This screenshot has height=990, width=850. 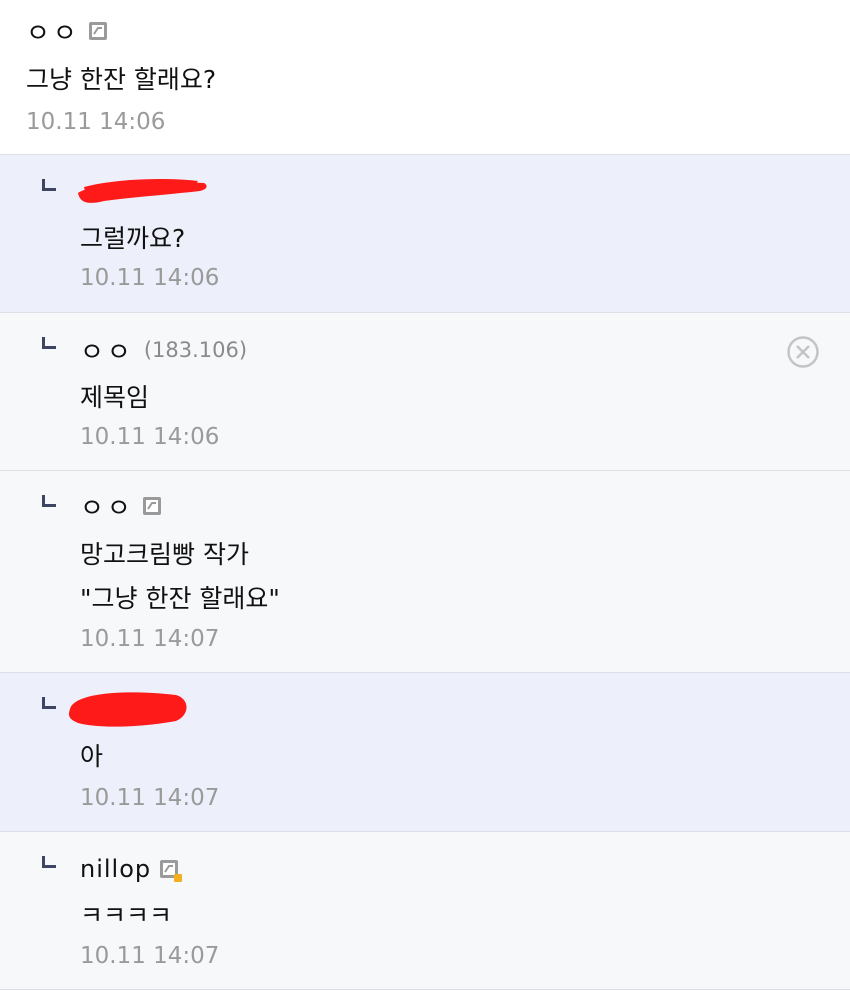 What do you see at coordinates (115, 397) in the screenshot?
I see `comment-text: 제목임` at bounding box center [115, 397].